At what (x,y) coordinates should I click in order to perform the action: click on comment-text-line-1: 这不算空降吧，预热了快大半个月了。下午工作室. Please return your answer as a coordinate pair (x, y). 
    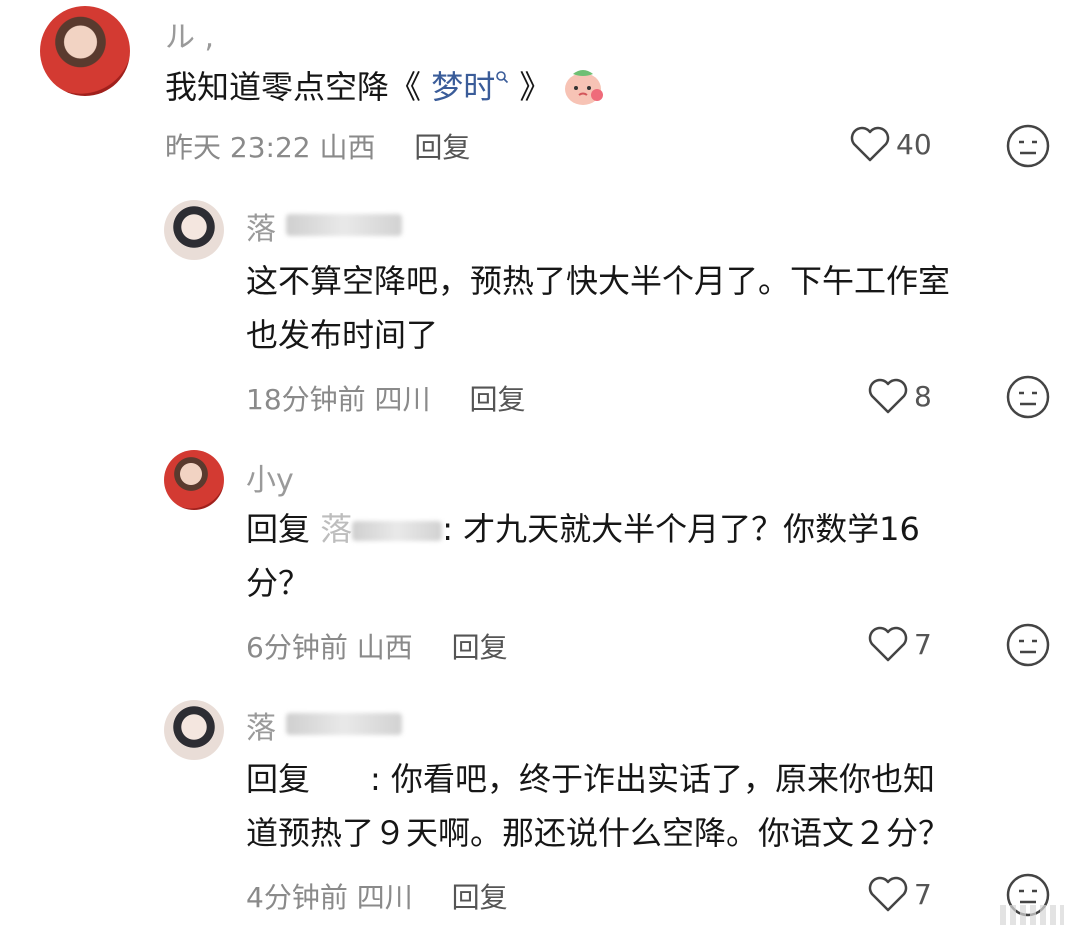
    Looking at the image, I should click on (598, 281).